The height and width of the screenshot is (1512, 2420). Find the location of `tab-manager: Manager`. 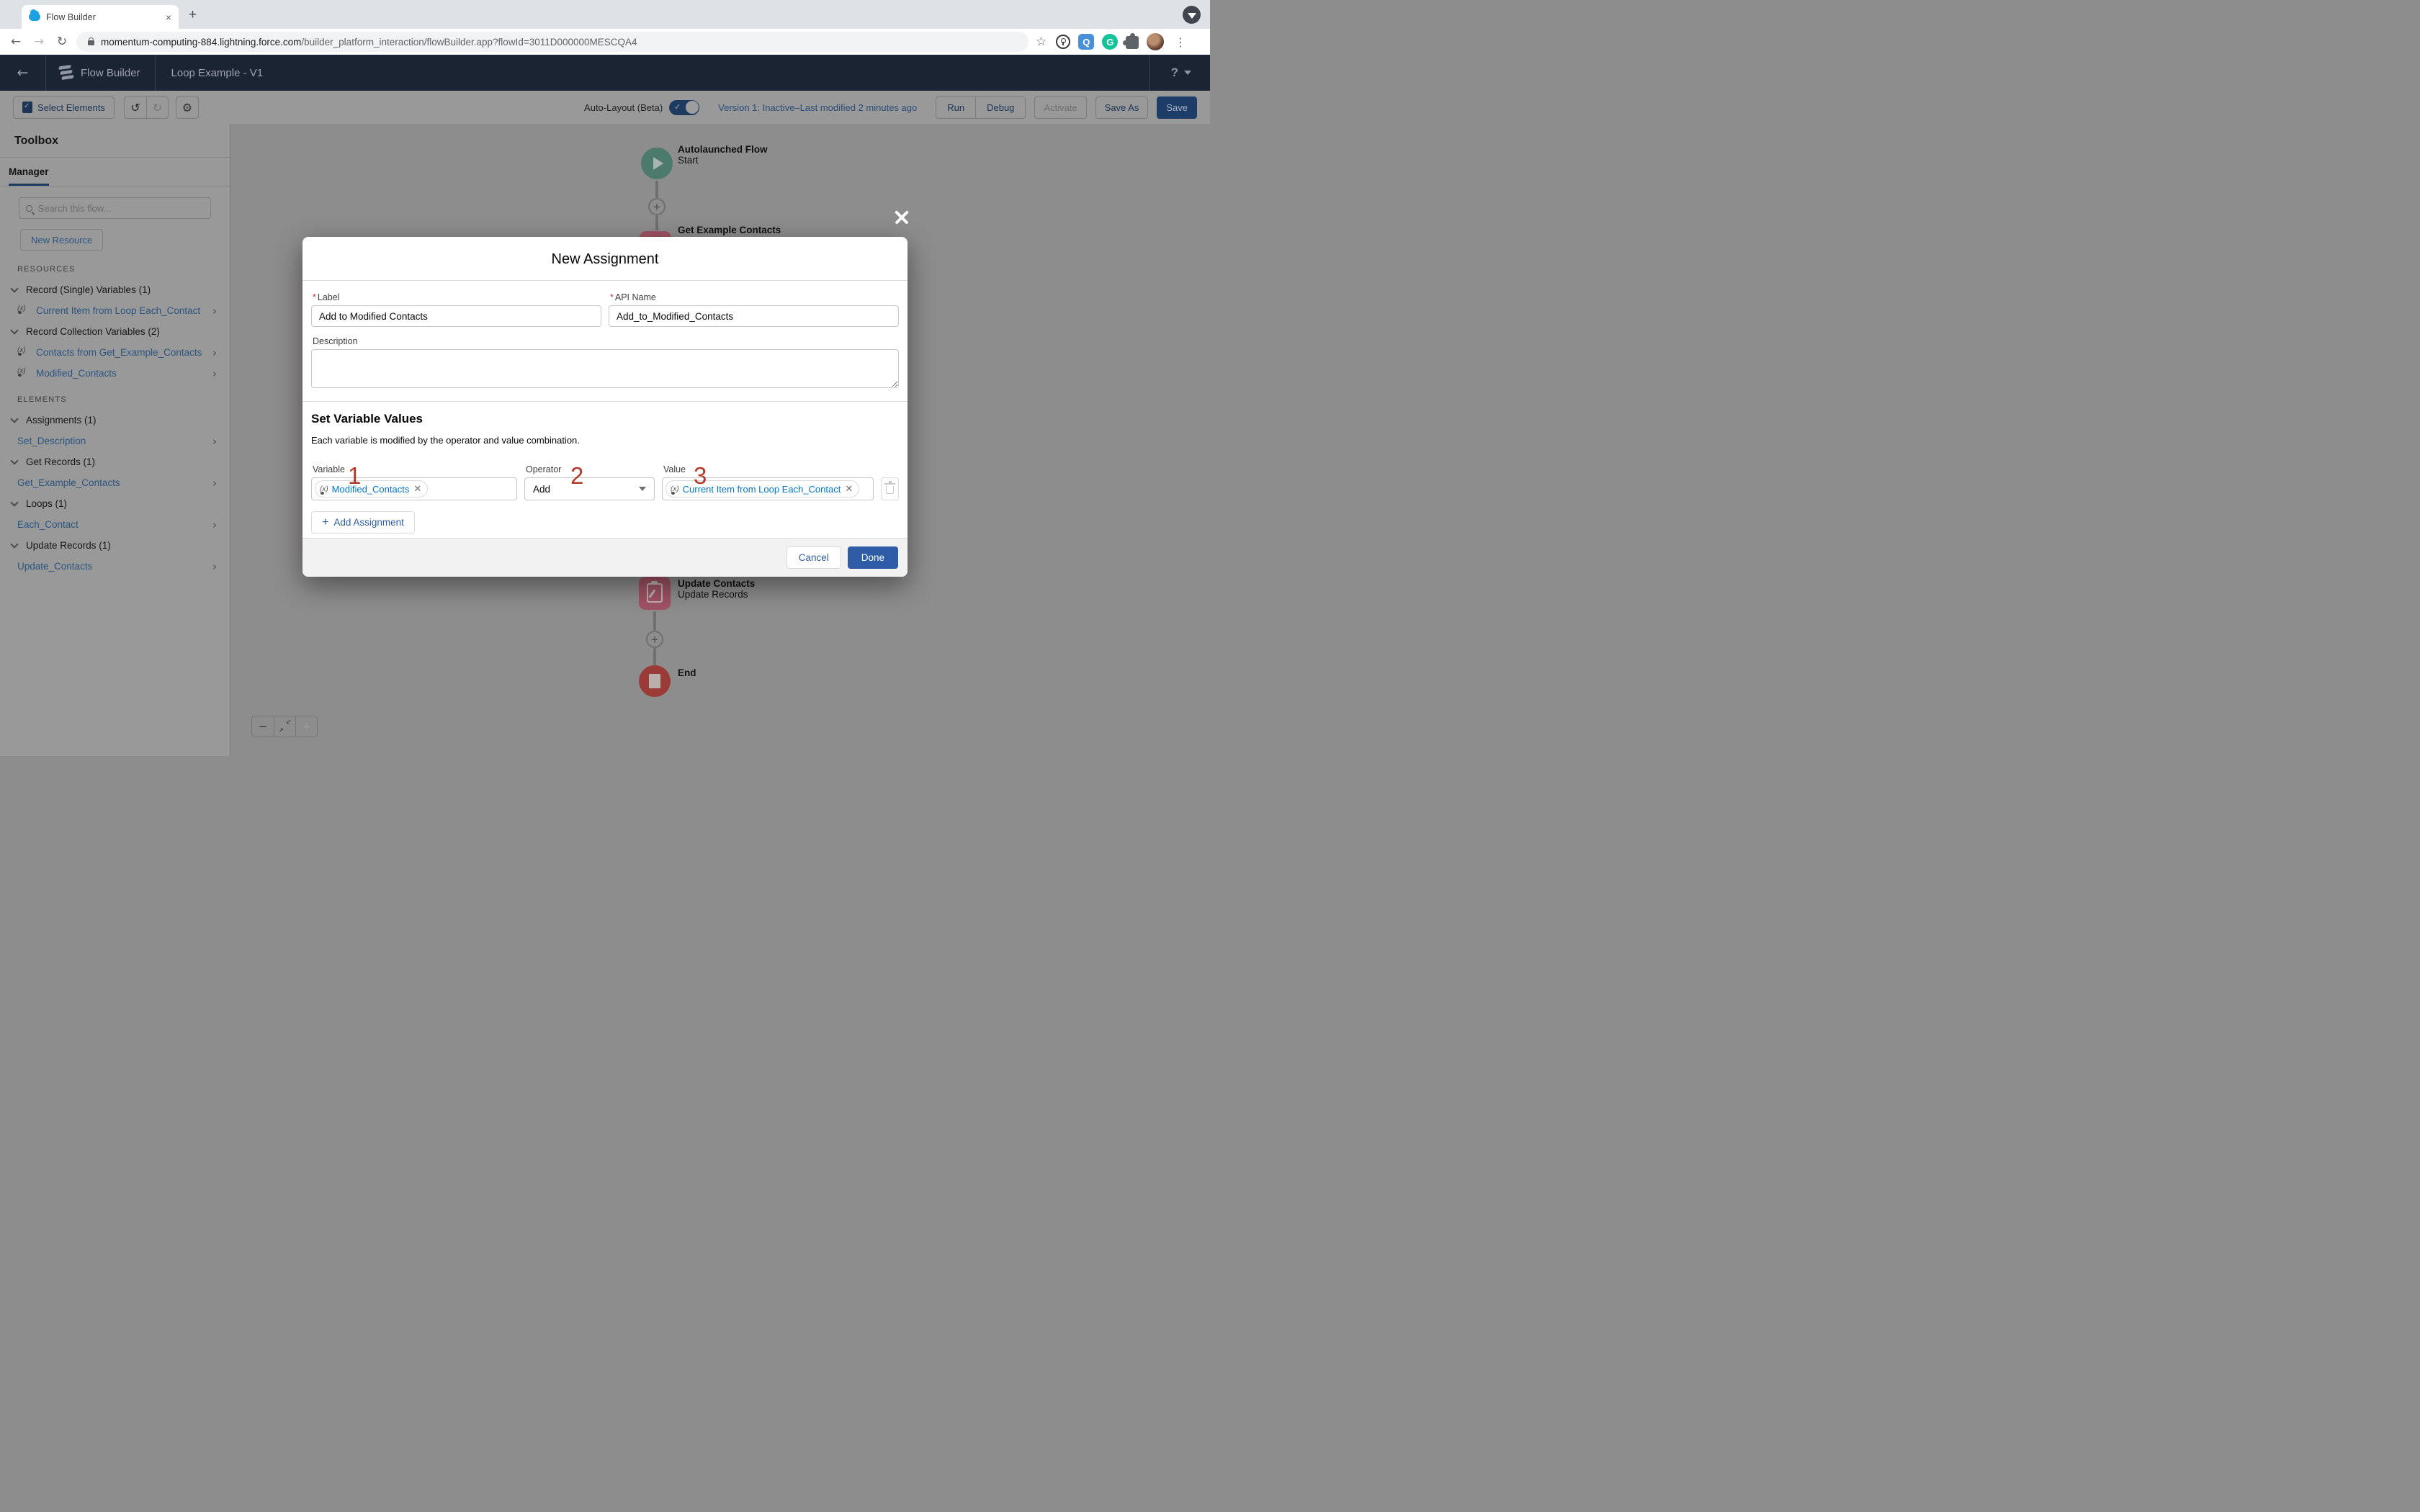

tab-manager: Manager is located at coordinates (29, 176).